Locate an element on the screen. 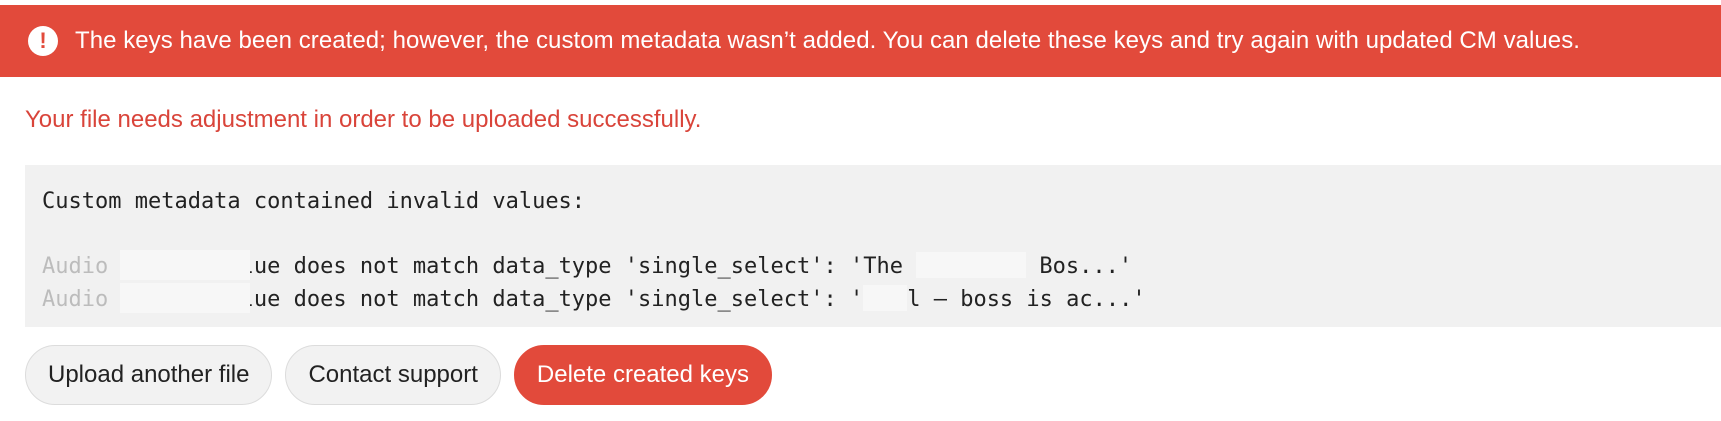 The width and height of the screenshot is (1721, 421). delete-created-keys-button: Delete created keys is located at coordinates (643, 375).